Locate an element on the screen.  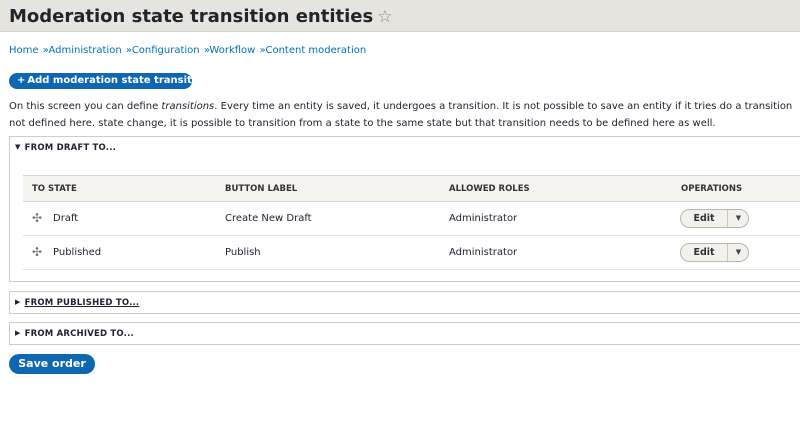
column-header-operations: OPERATIONS is located at coordinates (712, 189).